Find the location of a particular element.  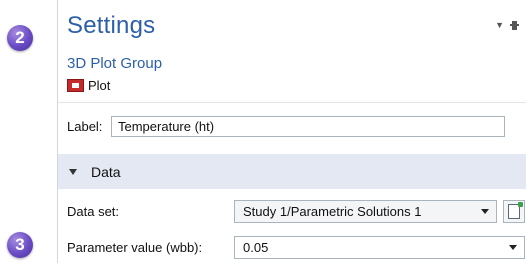

compute-icon is located at coordinates (515, 210).